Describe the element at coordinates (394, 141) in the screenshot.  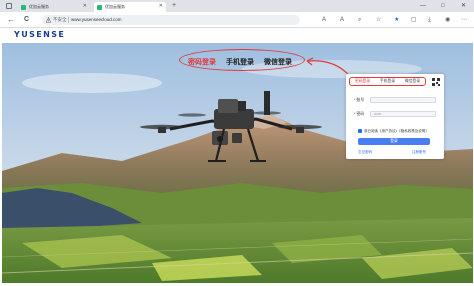
I see `login-button: 登录` at that location.